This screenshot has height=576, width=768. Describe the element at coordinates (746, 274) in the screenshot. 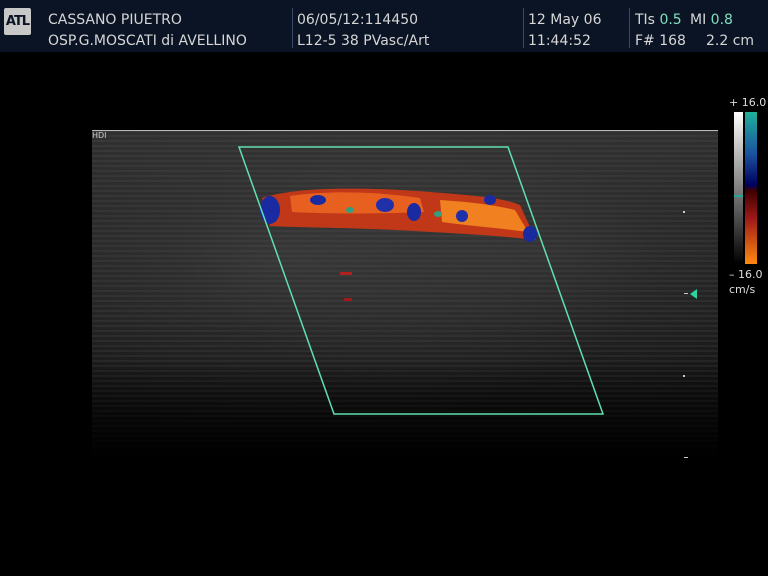

I see `scale-min-label: – 16.0` at that location.